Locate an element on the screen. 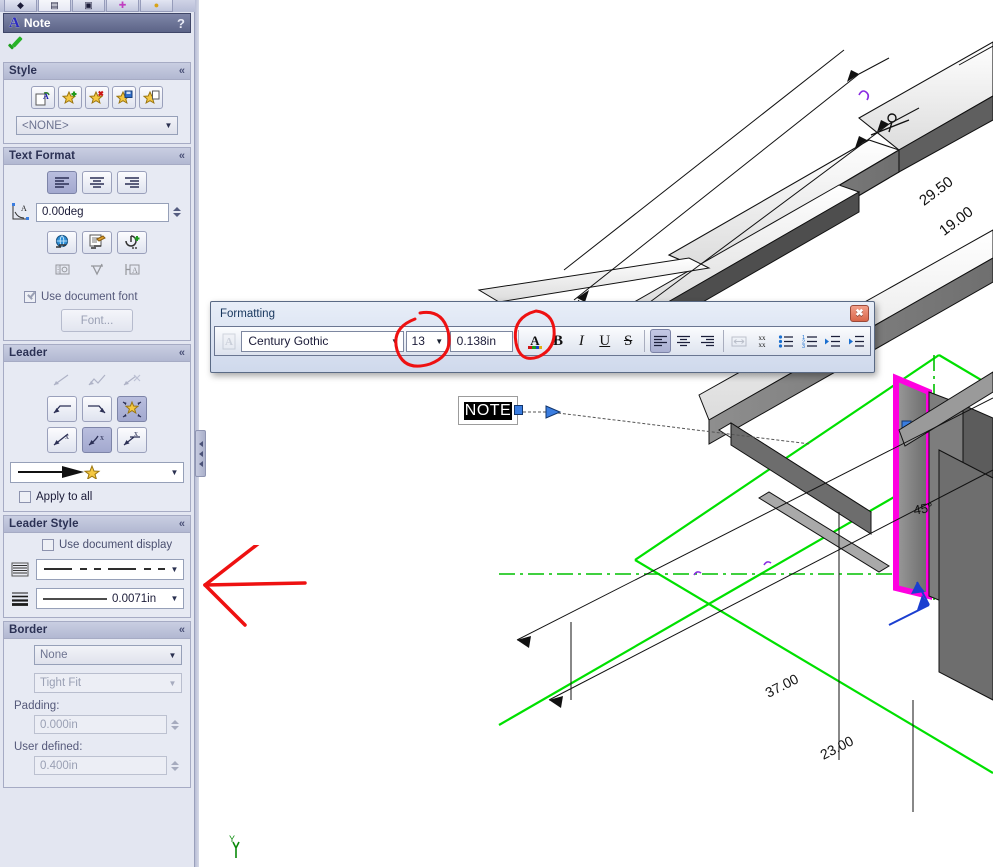 The height and width of the screenshot is (867, 993). style-group-header: Style « is located at coordinates (97, 71).